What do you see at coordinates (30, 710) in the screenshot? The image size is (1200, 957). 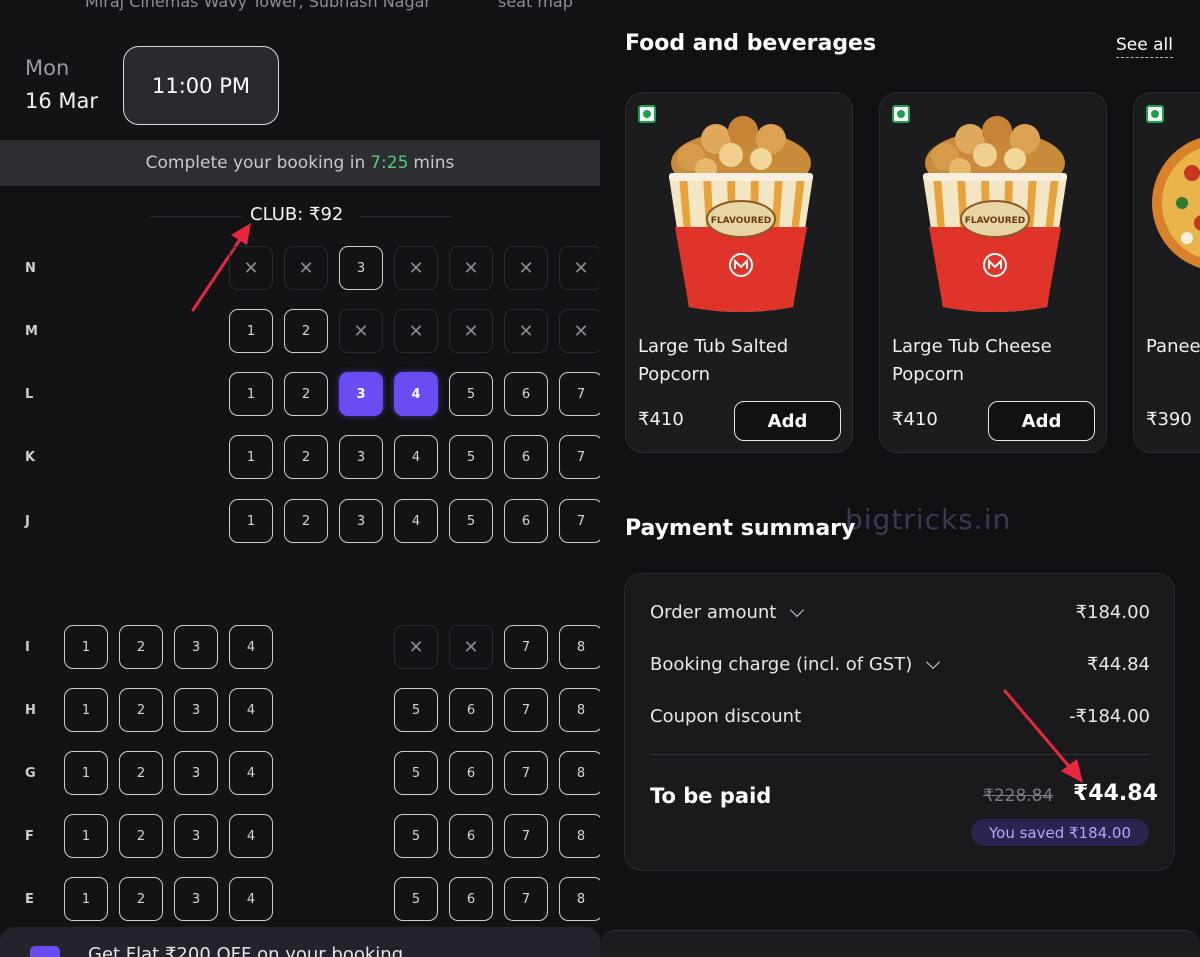 I see `row-label: H` at bounding box center [30, 710].